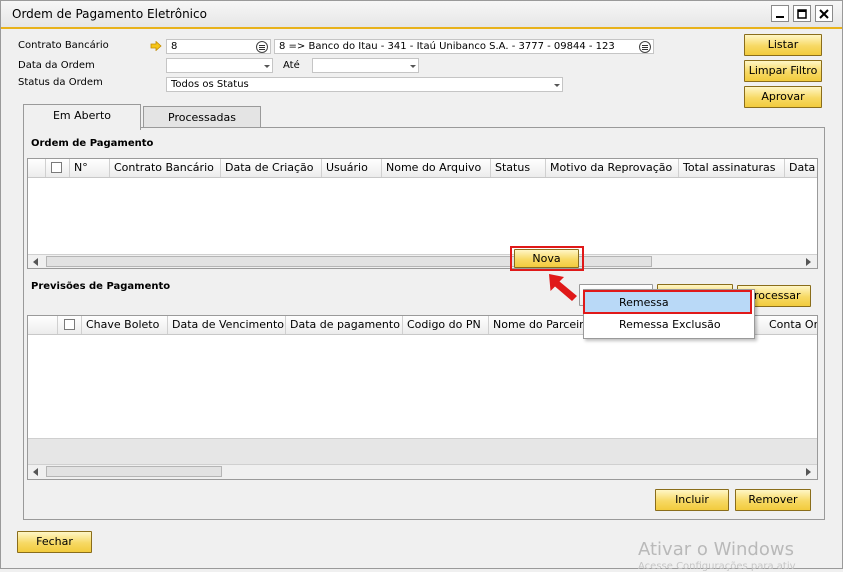 The width and height of the screenshot is (843, 572). Describe the element at coordinates (352, 168) in the screenshot. I see `col-usuario: Usuário` at that location.